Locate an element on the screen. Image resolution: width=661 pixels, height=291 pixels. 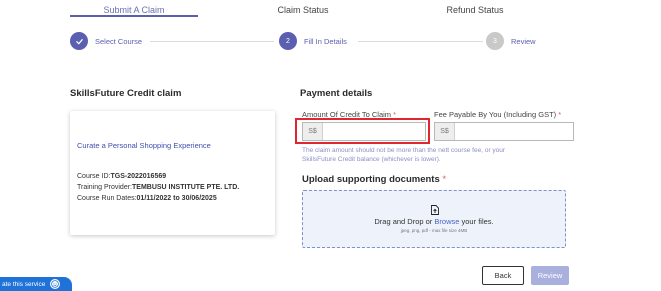
active-tab-indicator is located at coordinates (134, 16).